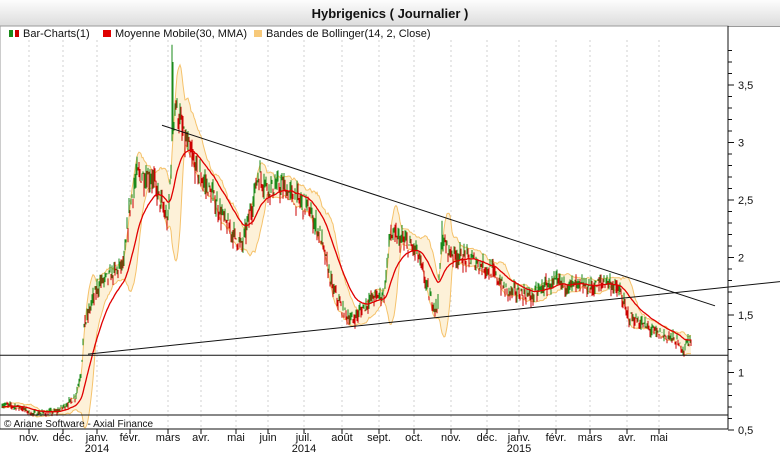 This screenshot has height=455, width=780. Describe the element at coordinates (107, 33) in the screenshot. I see `legend-swatch-ma` at that location.